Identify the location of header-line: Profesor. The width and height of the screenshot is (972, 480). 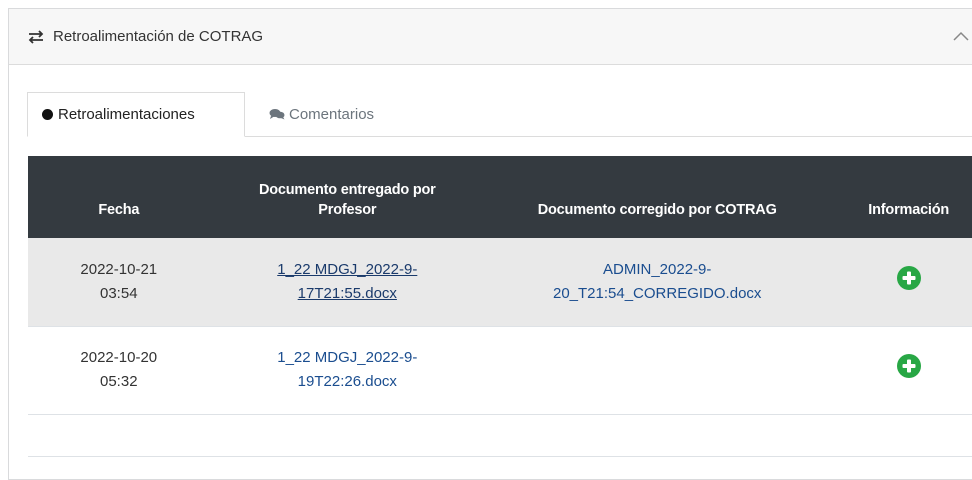
(347, 210).